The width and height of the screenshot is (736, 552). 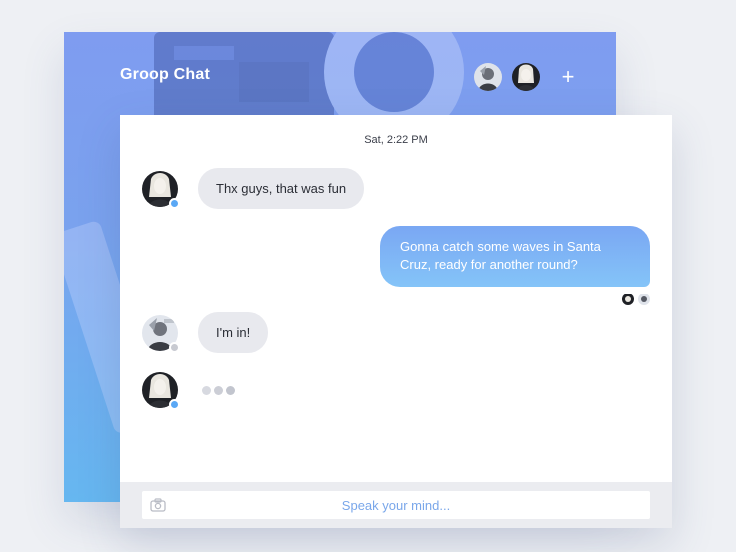 What do you see at coordinates (281, 188) in the screenshot?
I see `message-bubble: Thx guys, that was fun` at bounding box center [281, 188].